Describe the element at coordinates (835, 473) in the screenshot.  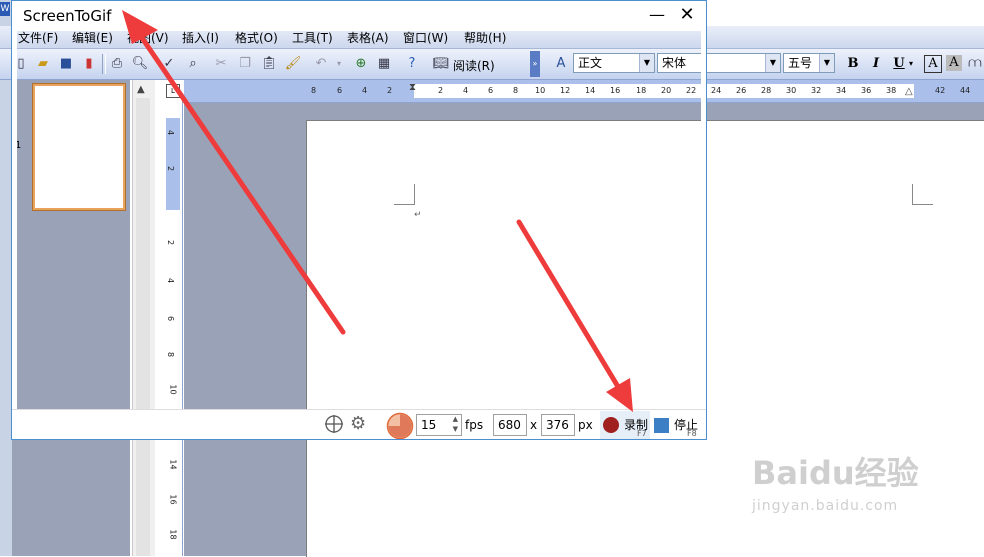
I see `watermark-brand: Baidu经验` at that location.